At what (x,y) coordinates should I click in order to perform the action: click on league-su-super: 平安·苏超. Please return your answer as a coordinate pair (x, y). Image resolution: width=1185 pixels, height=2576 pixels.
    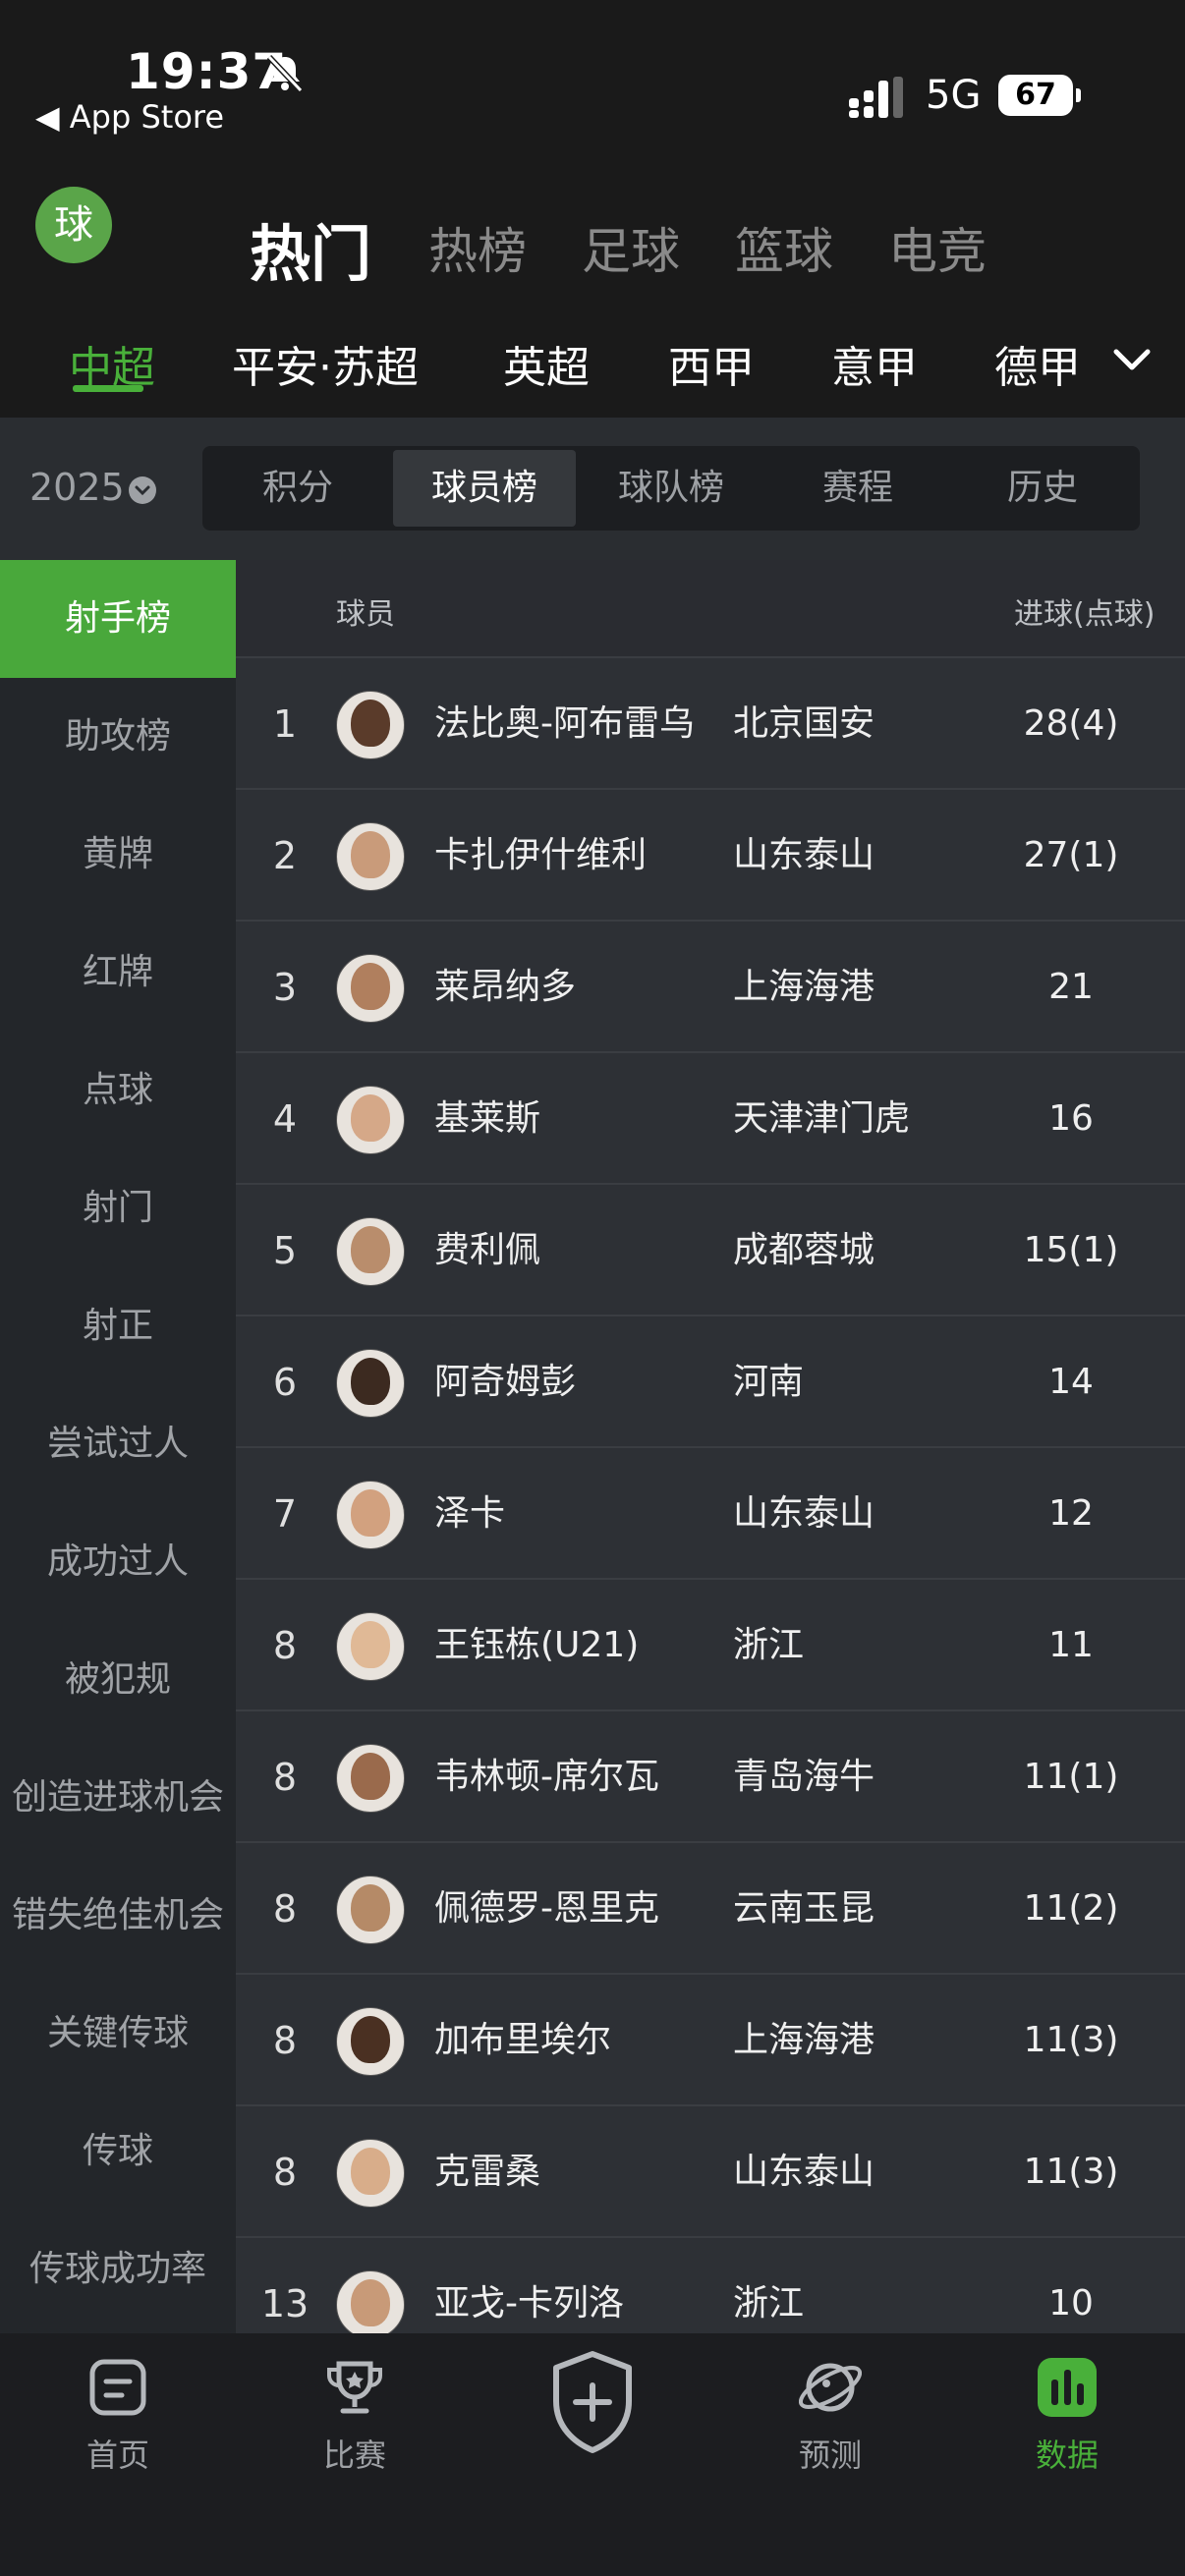
    Looking at the image, I should click on (325, 363).